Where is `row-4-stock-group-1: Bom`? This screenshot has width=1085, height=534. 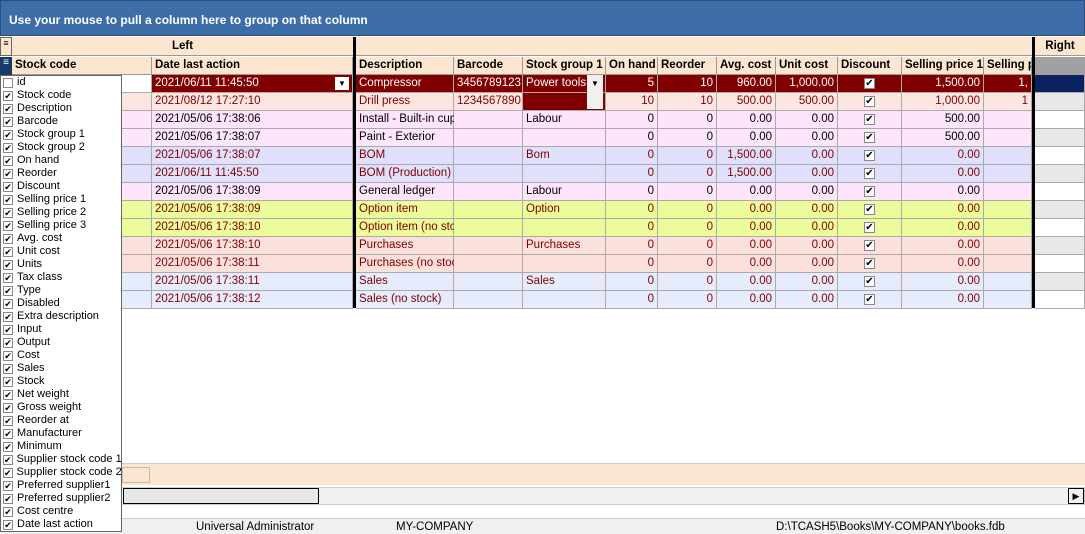 row-4-stock-group-1: Bom is located at coordinates (564, 156).